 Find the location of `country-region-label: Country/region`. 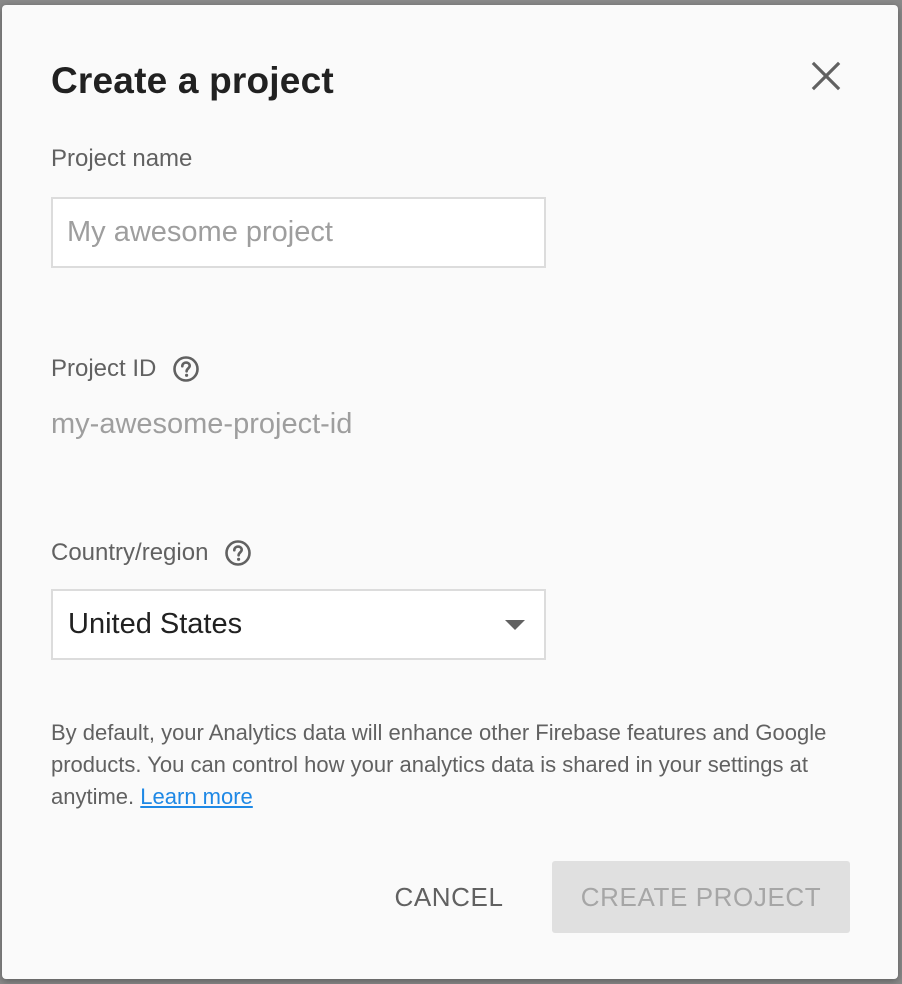

country-region-label: Country/region is located at coordinates (151, 553).